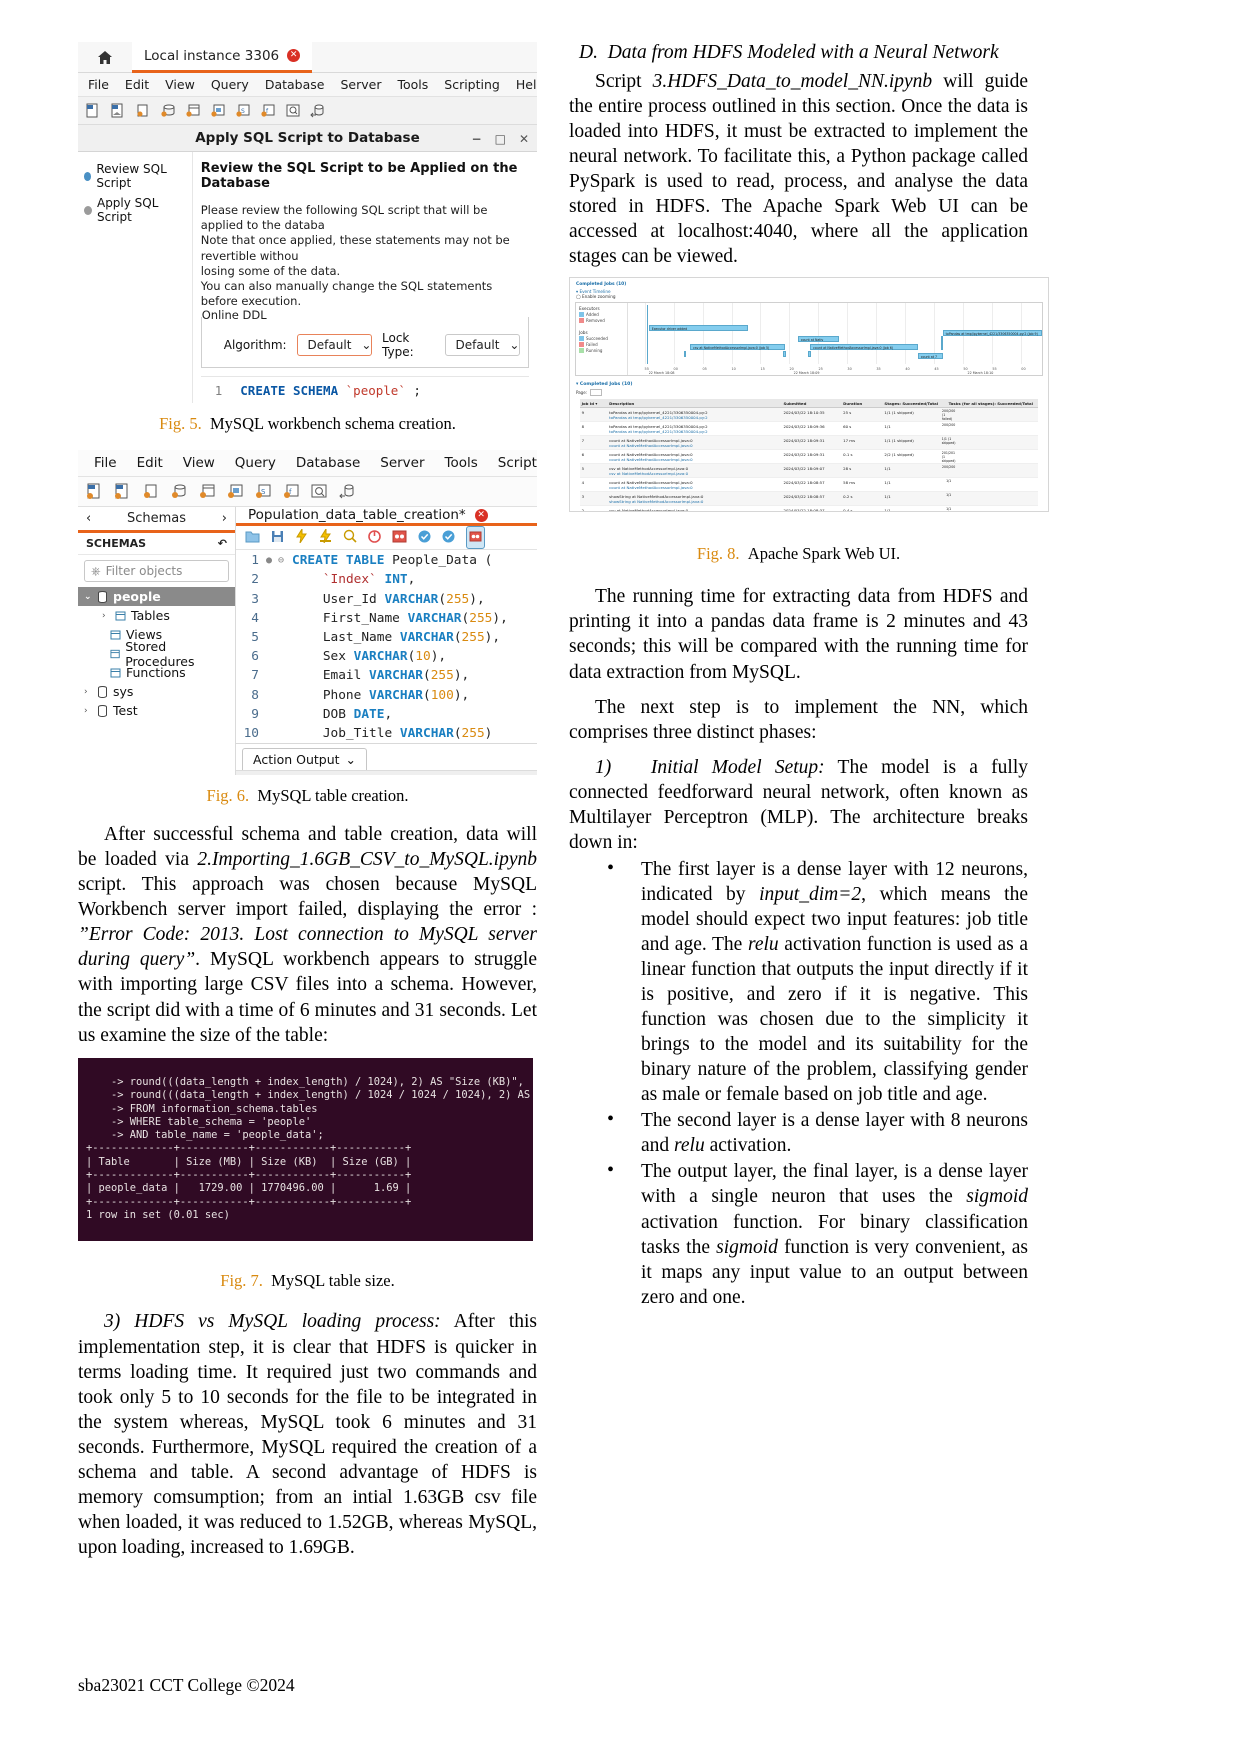  What do you see at coordinates (374, 537) in the screenshot?
I see `stop-icon` at bounding box center [374, 537].